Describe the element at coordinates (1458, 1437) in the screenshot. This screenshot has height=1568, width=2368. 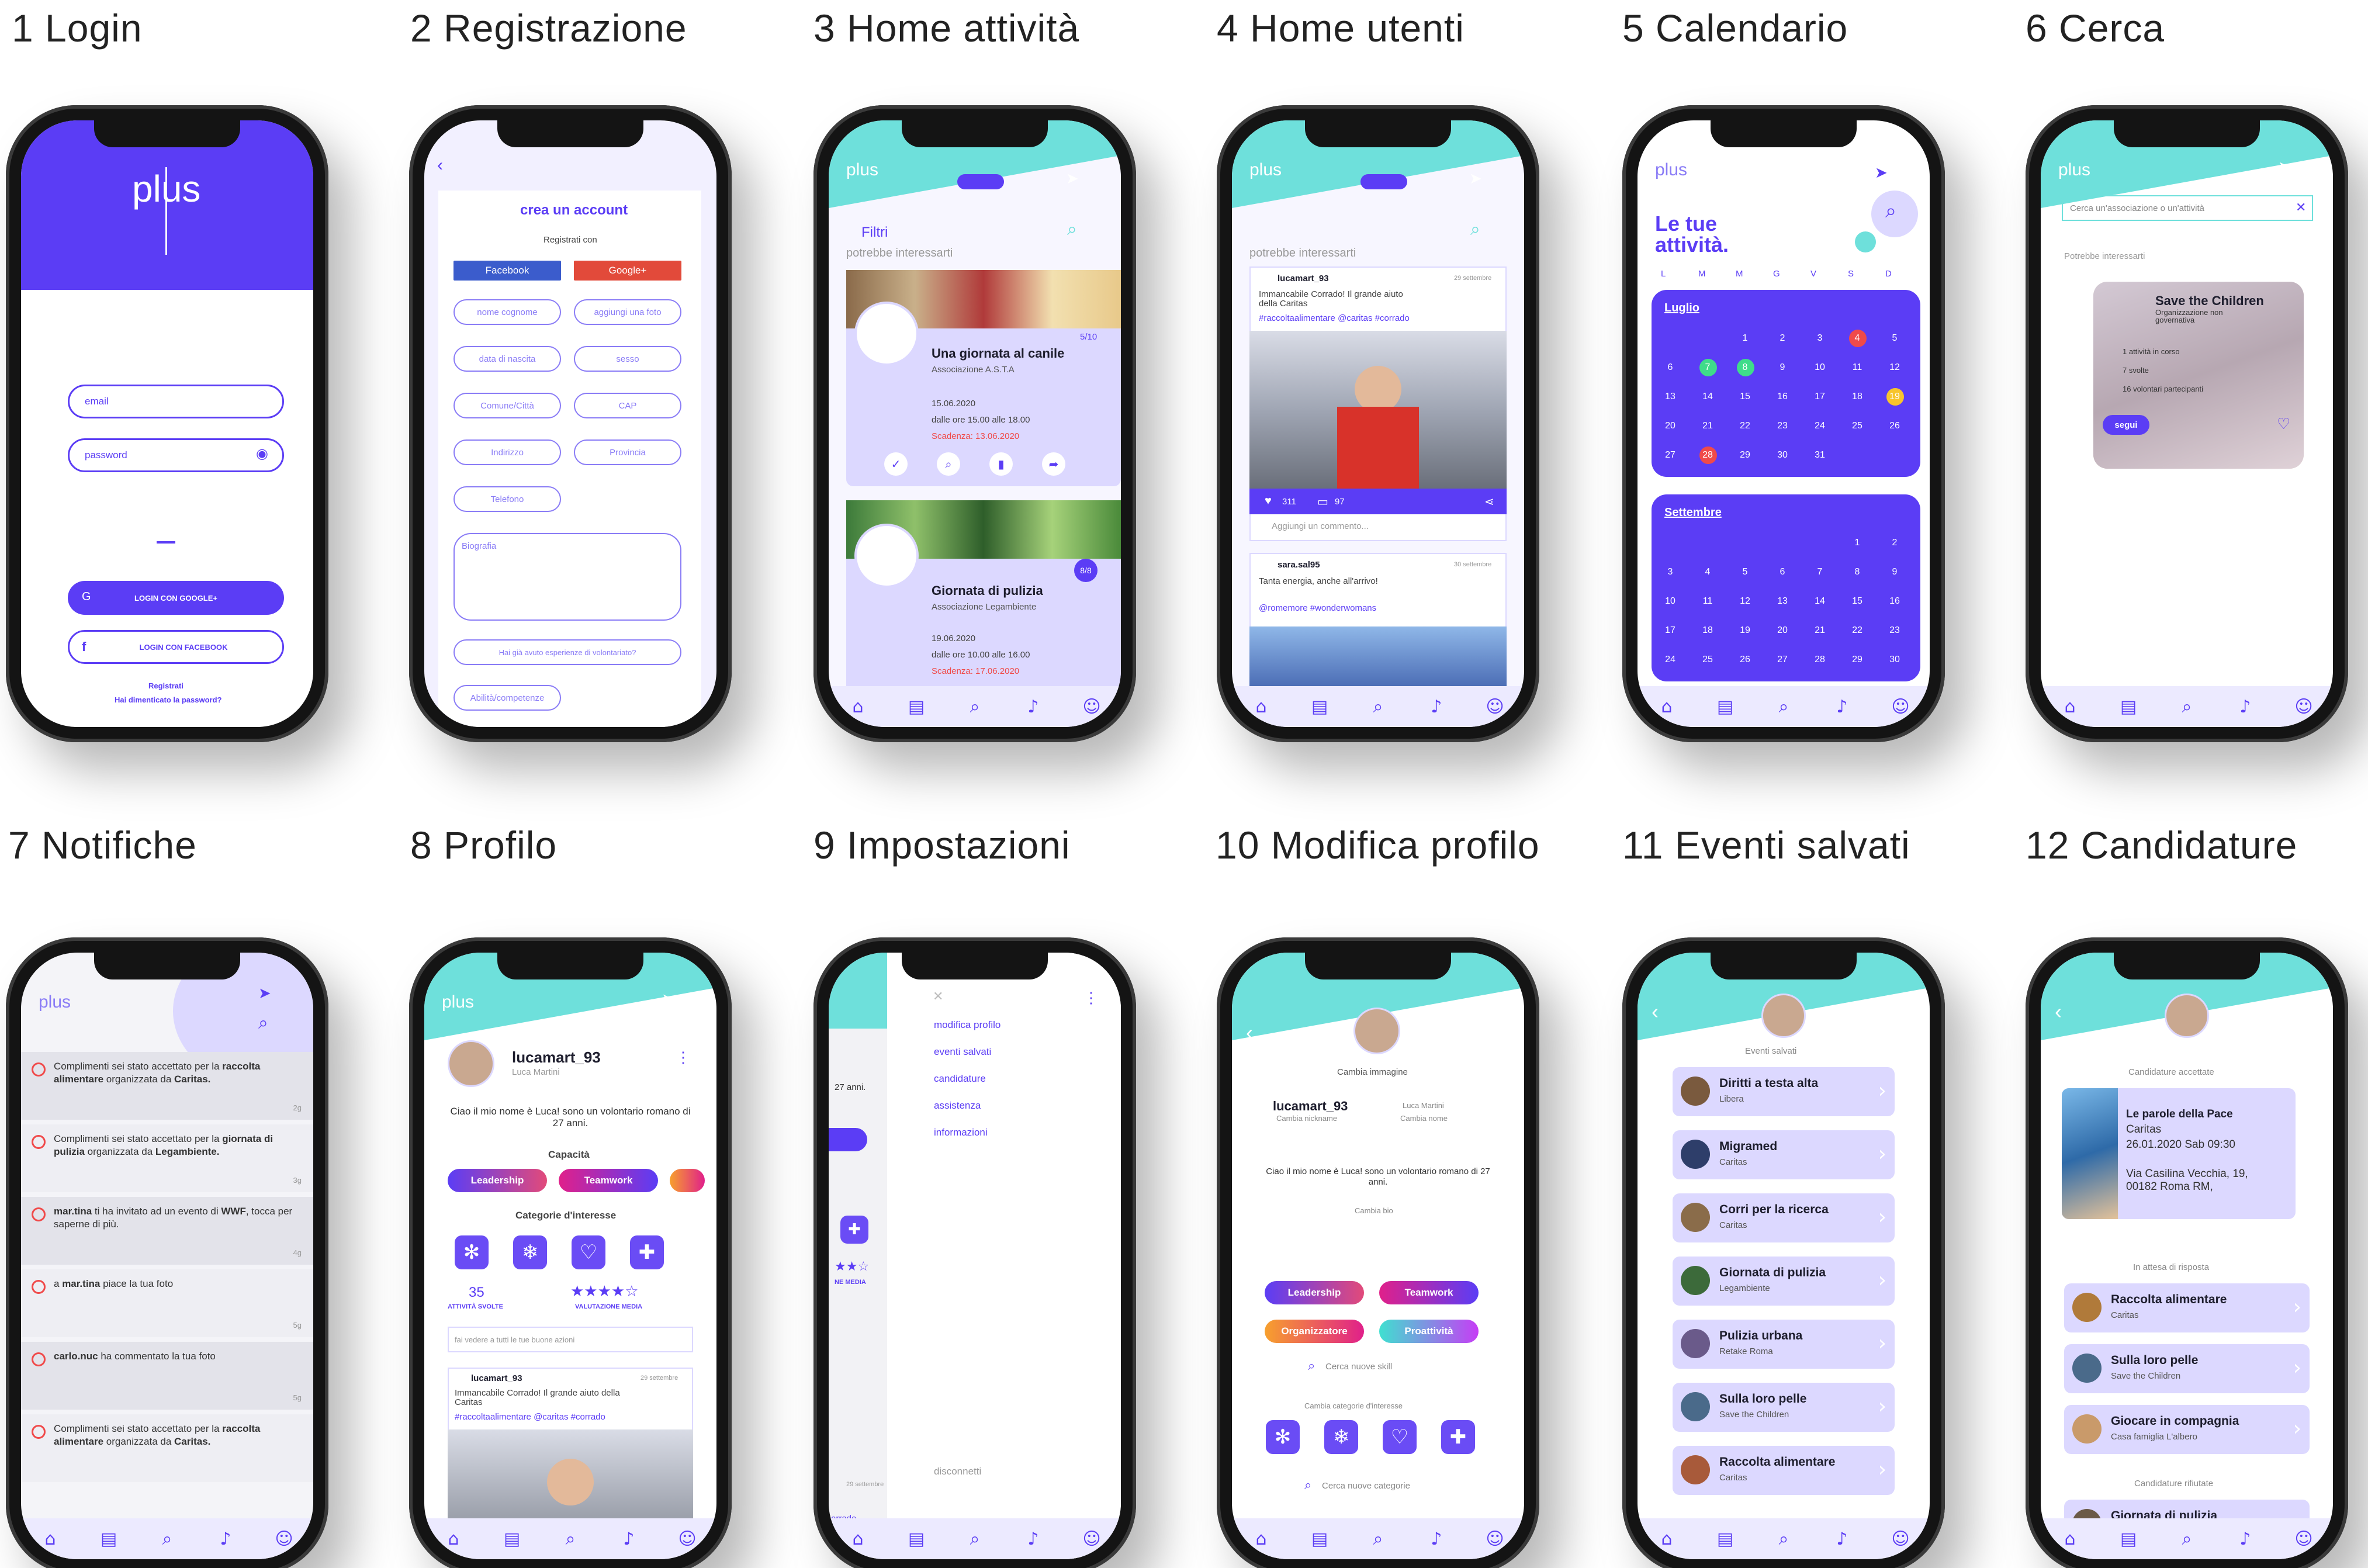
I see `puzzle-icon: ✚` at that location.